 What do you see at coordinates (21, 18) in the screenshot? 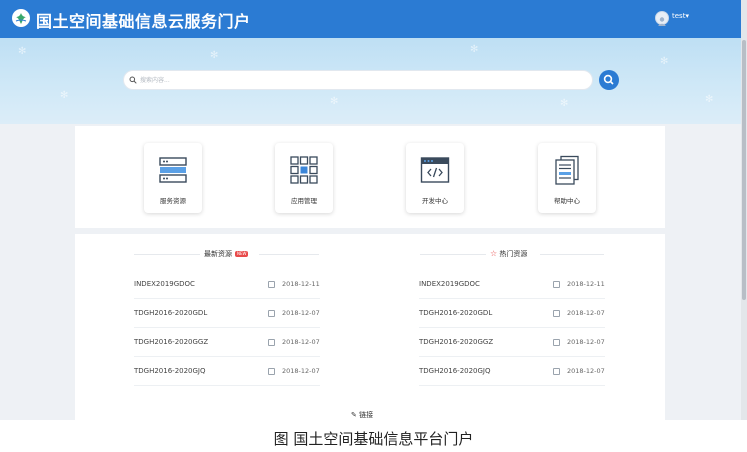
I see `logo-icon` at bounding box center [21, 18].